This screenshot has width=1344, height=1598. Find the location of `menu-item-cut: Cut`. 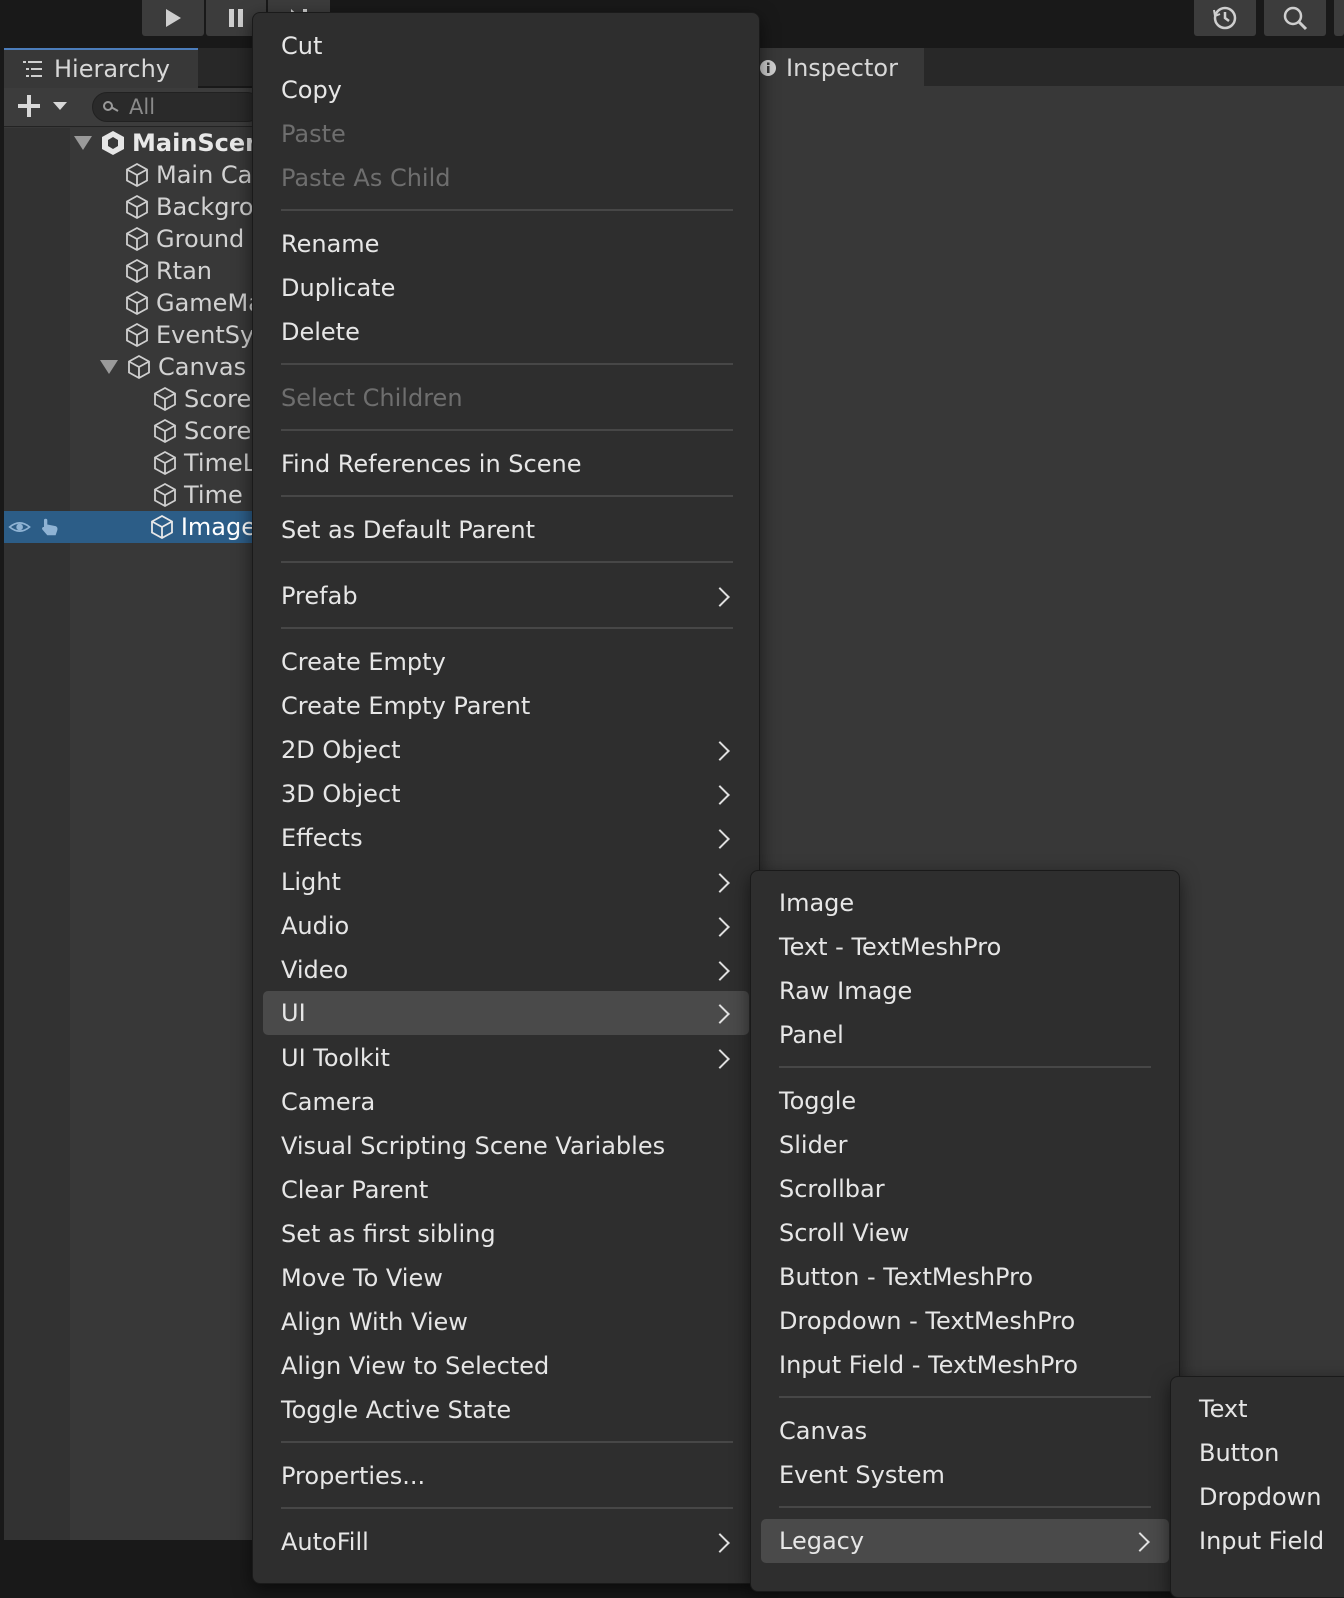

menu-item-cut: Cut is located at coordinates (506, 46).